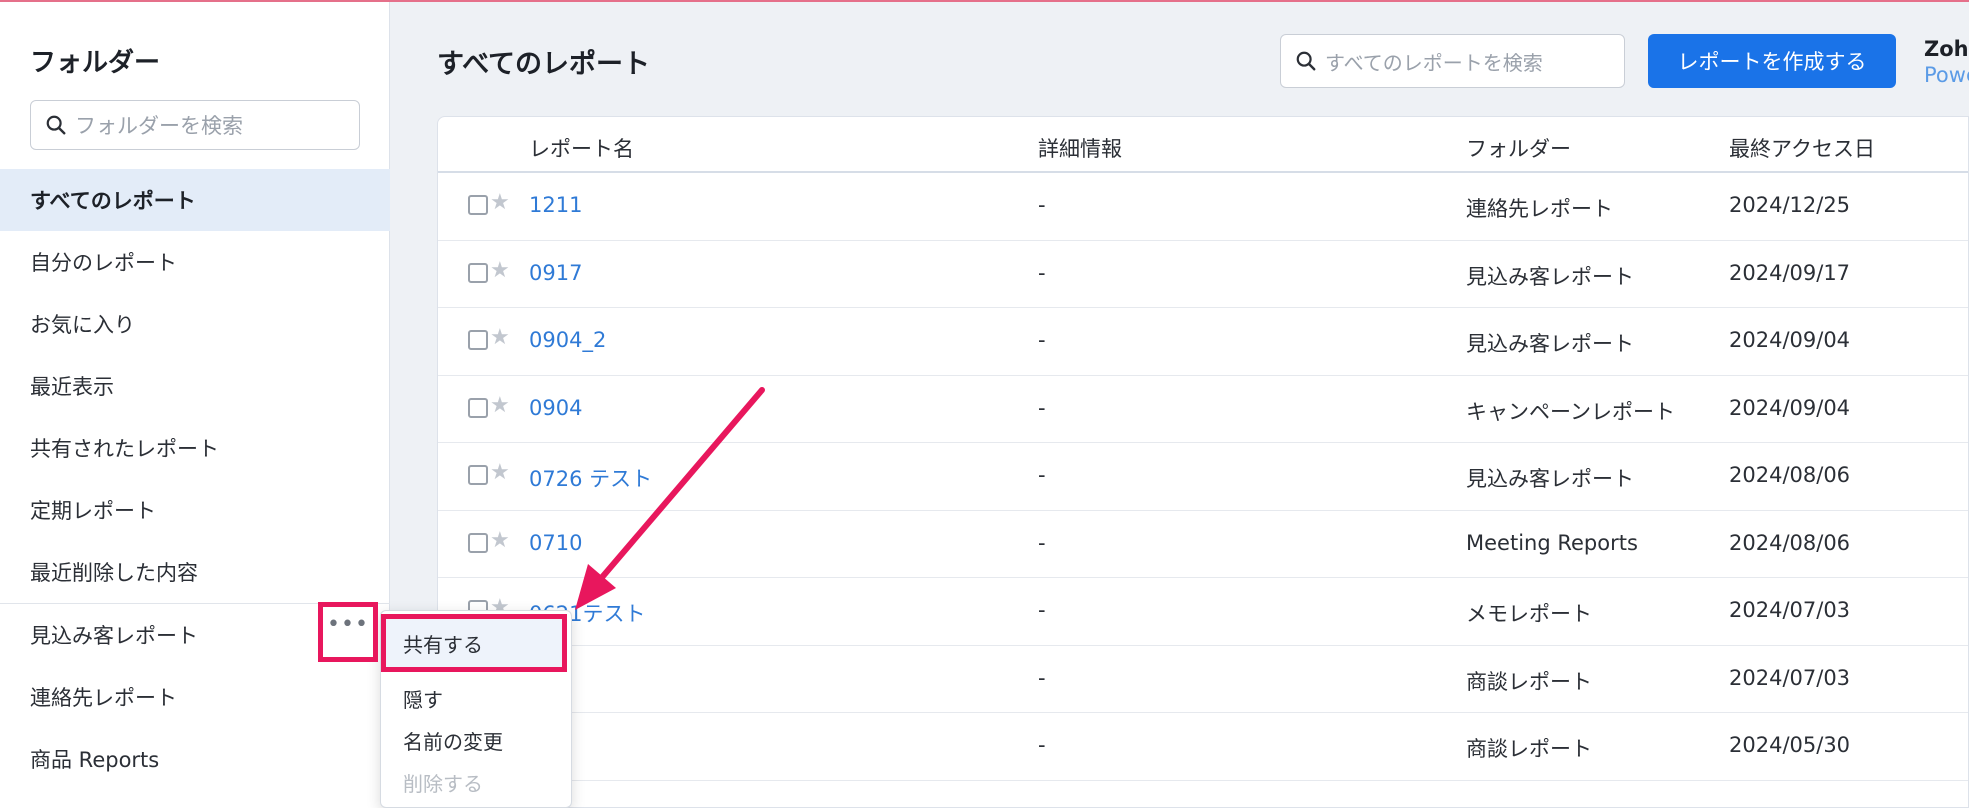 The image size is (1969, 808). I want to click on report-folder: キャンペーンレポート, so click(1570, 411).